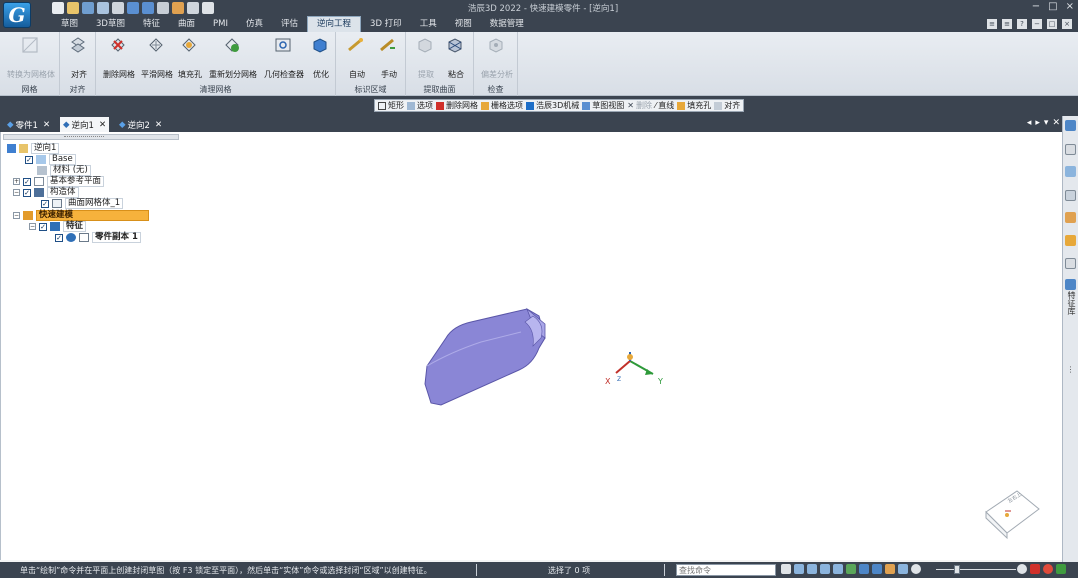 The image size is (1078, 578). I want to click on extract-button: 提取, so click(425, 57).